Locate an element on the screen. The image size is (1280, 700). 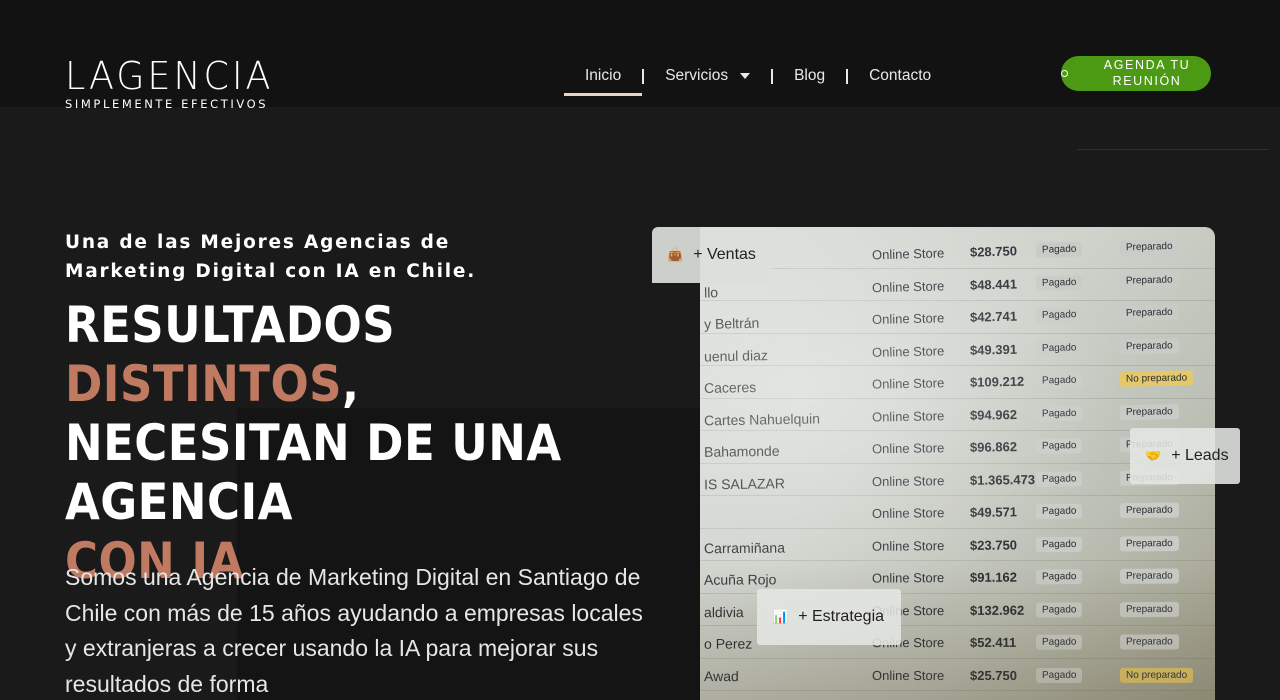
circle-icon is located at coordinates (1064, 73).